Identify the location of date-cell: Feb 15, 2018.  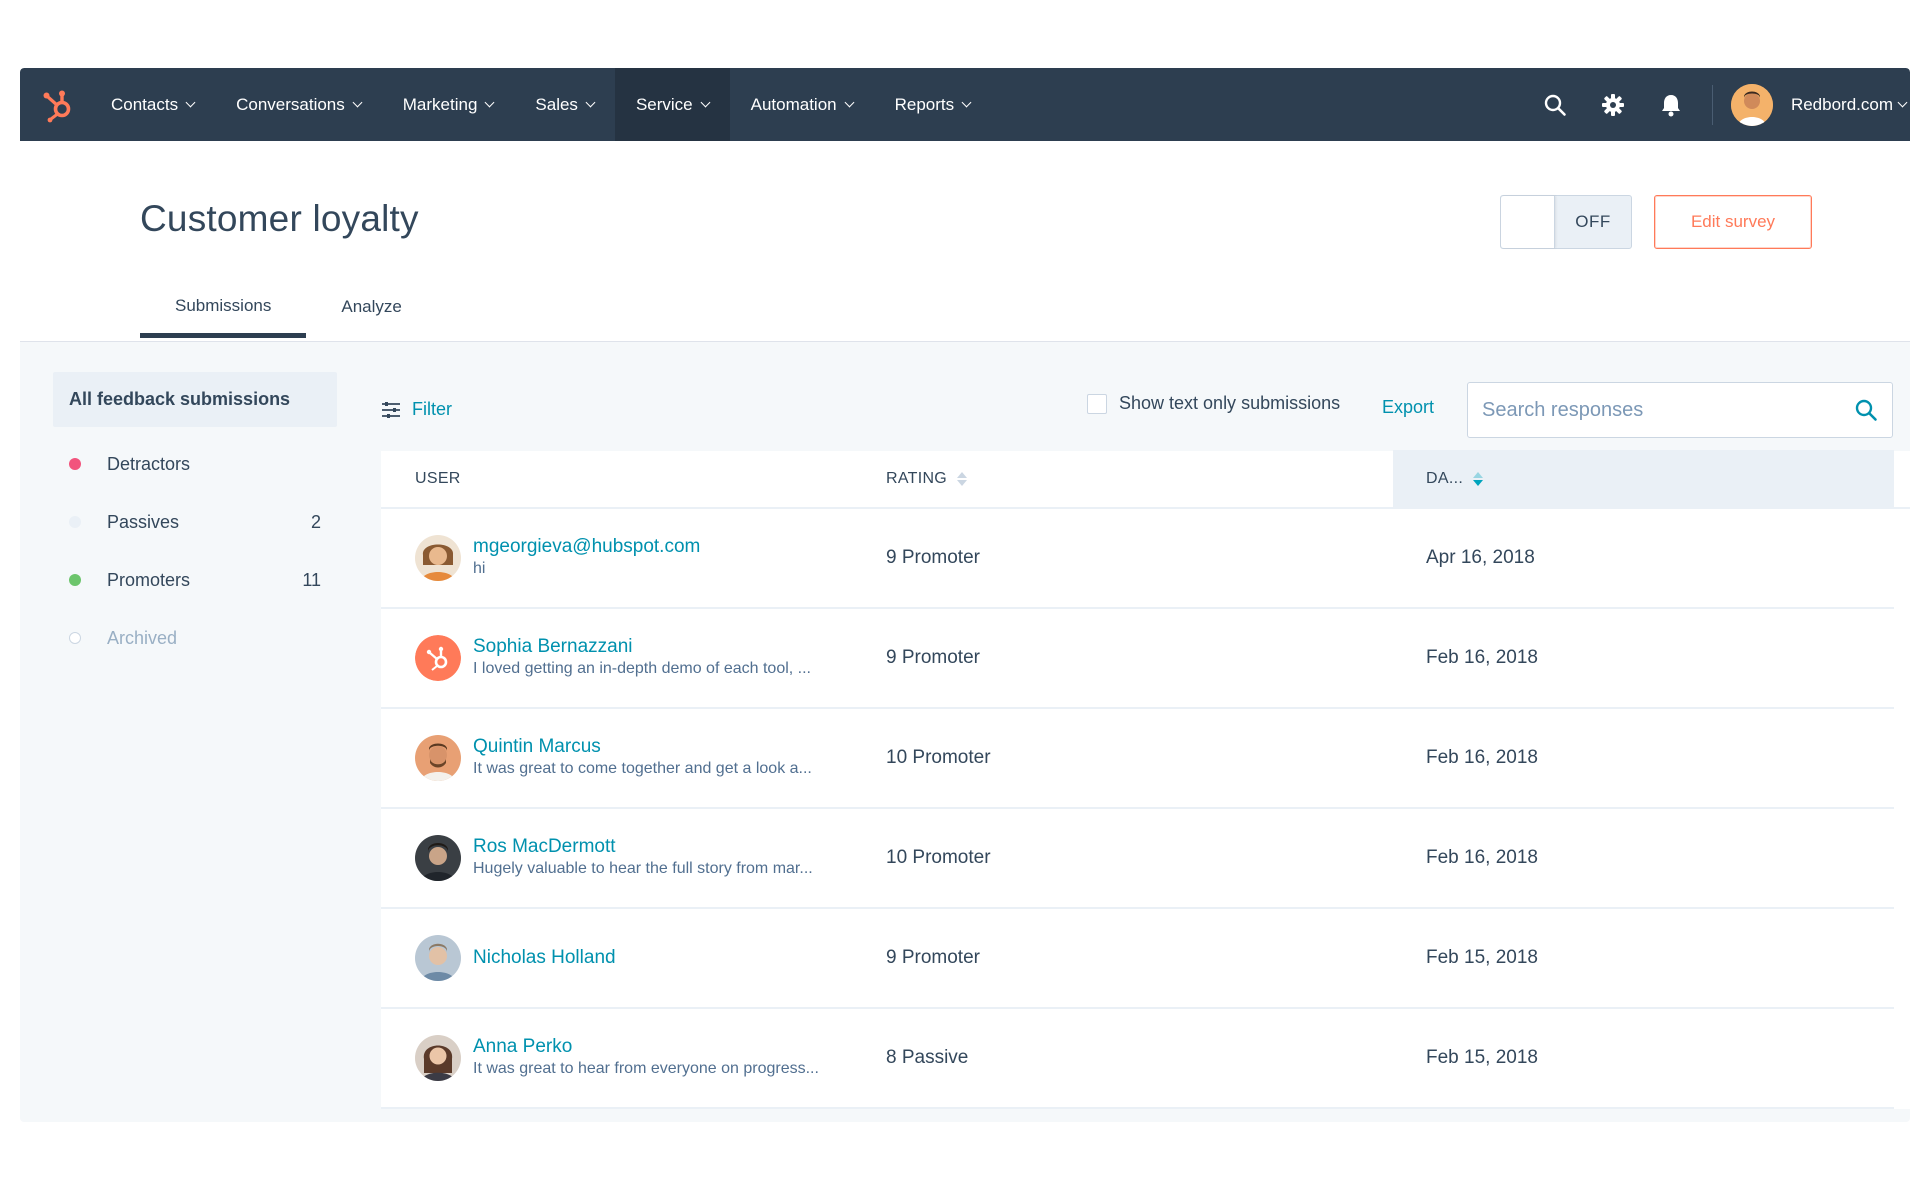
(1482, 1057).